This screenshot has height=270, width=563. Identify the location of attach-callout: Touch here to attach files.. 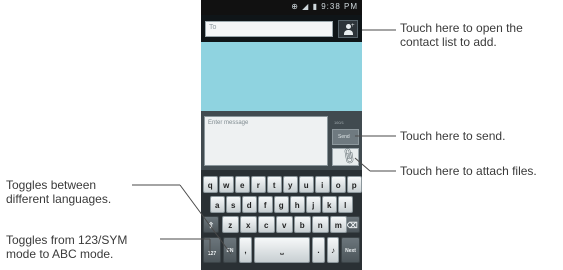
(468, 171).